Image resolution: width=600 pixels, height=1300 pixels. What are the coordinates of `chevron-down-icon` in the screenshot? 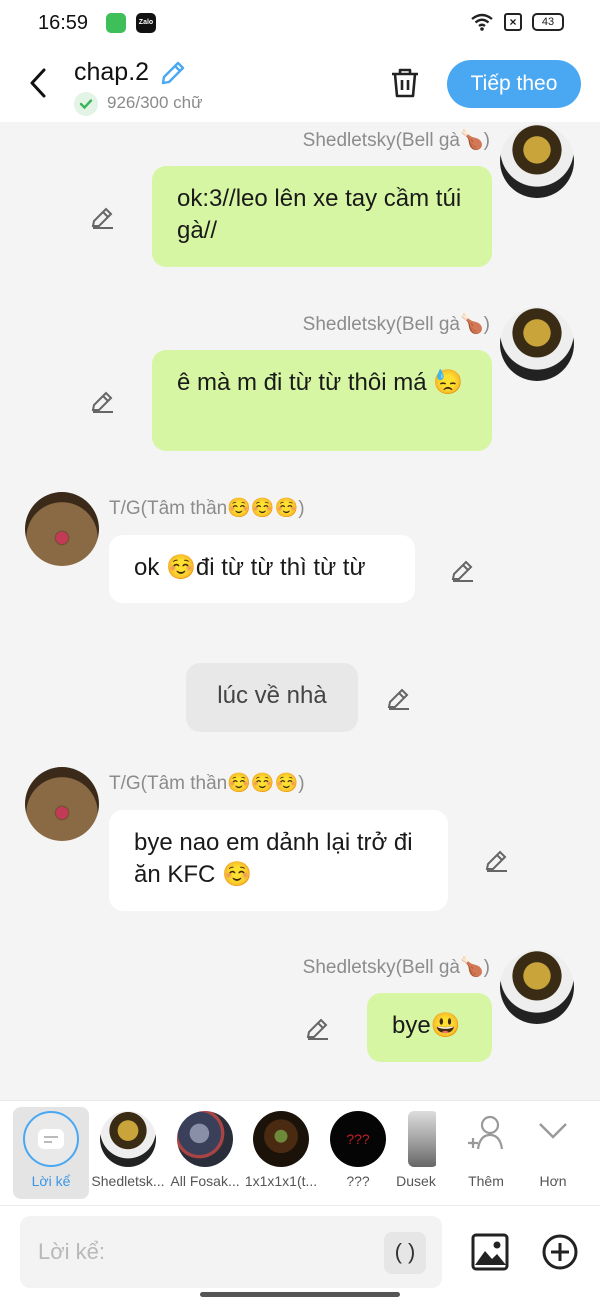 It's located at (553, 1131).